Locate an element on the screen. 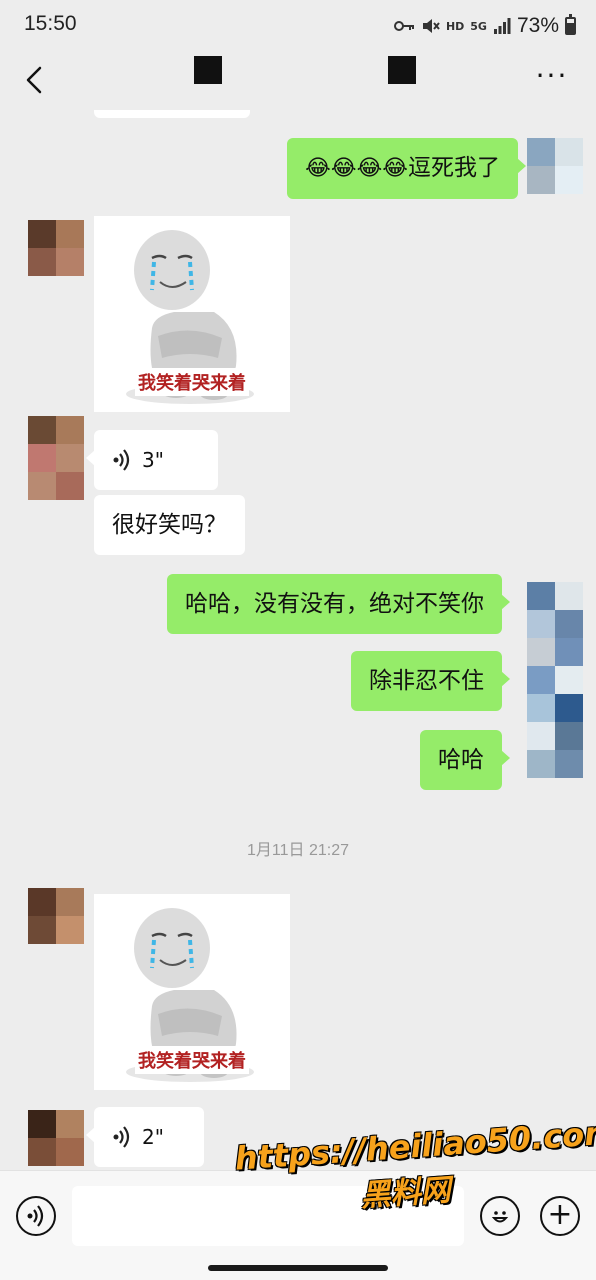  plus-icon: + is located at coordinates (560, 1214).